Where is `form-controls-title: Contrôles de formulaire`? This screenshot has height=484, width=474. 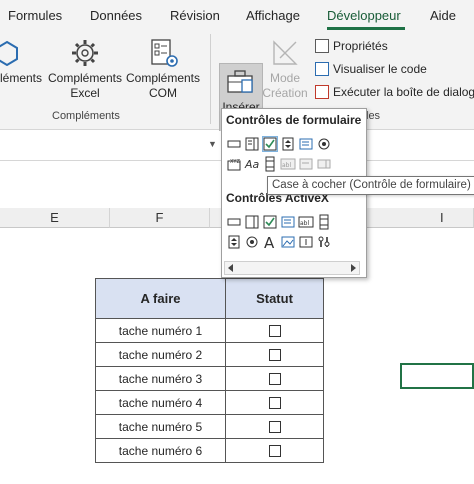 form-controls-title: Contrôles de formulaire is located at coordinates (294, 120).